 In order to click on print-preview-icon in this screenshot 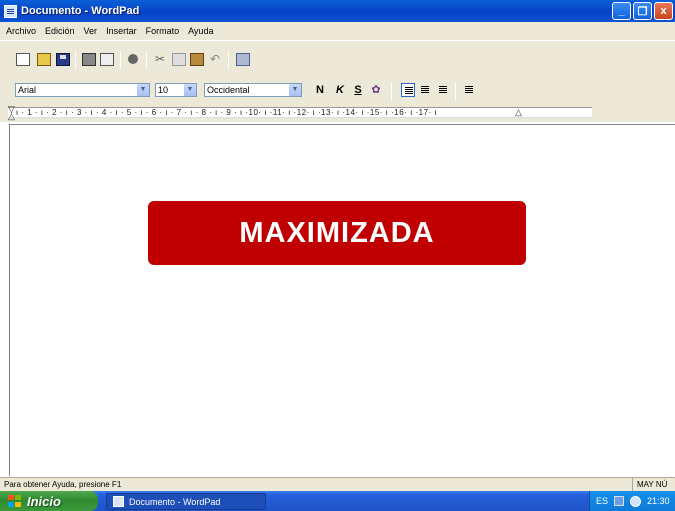, I will do `click(107, 59)`.